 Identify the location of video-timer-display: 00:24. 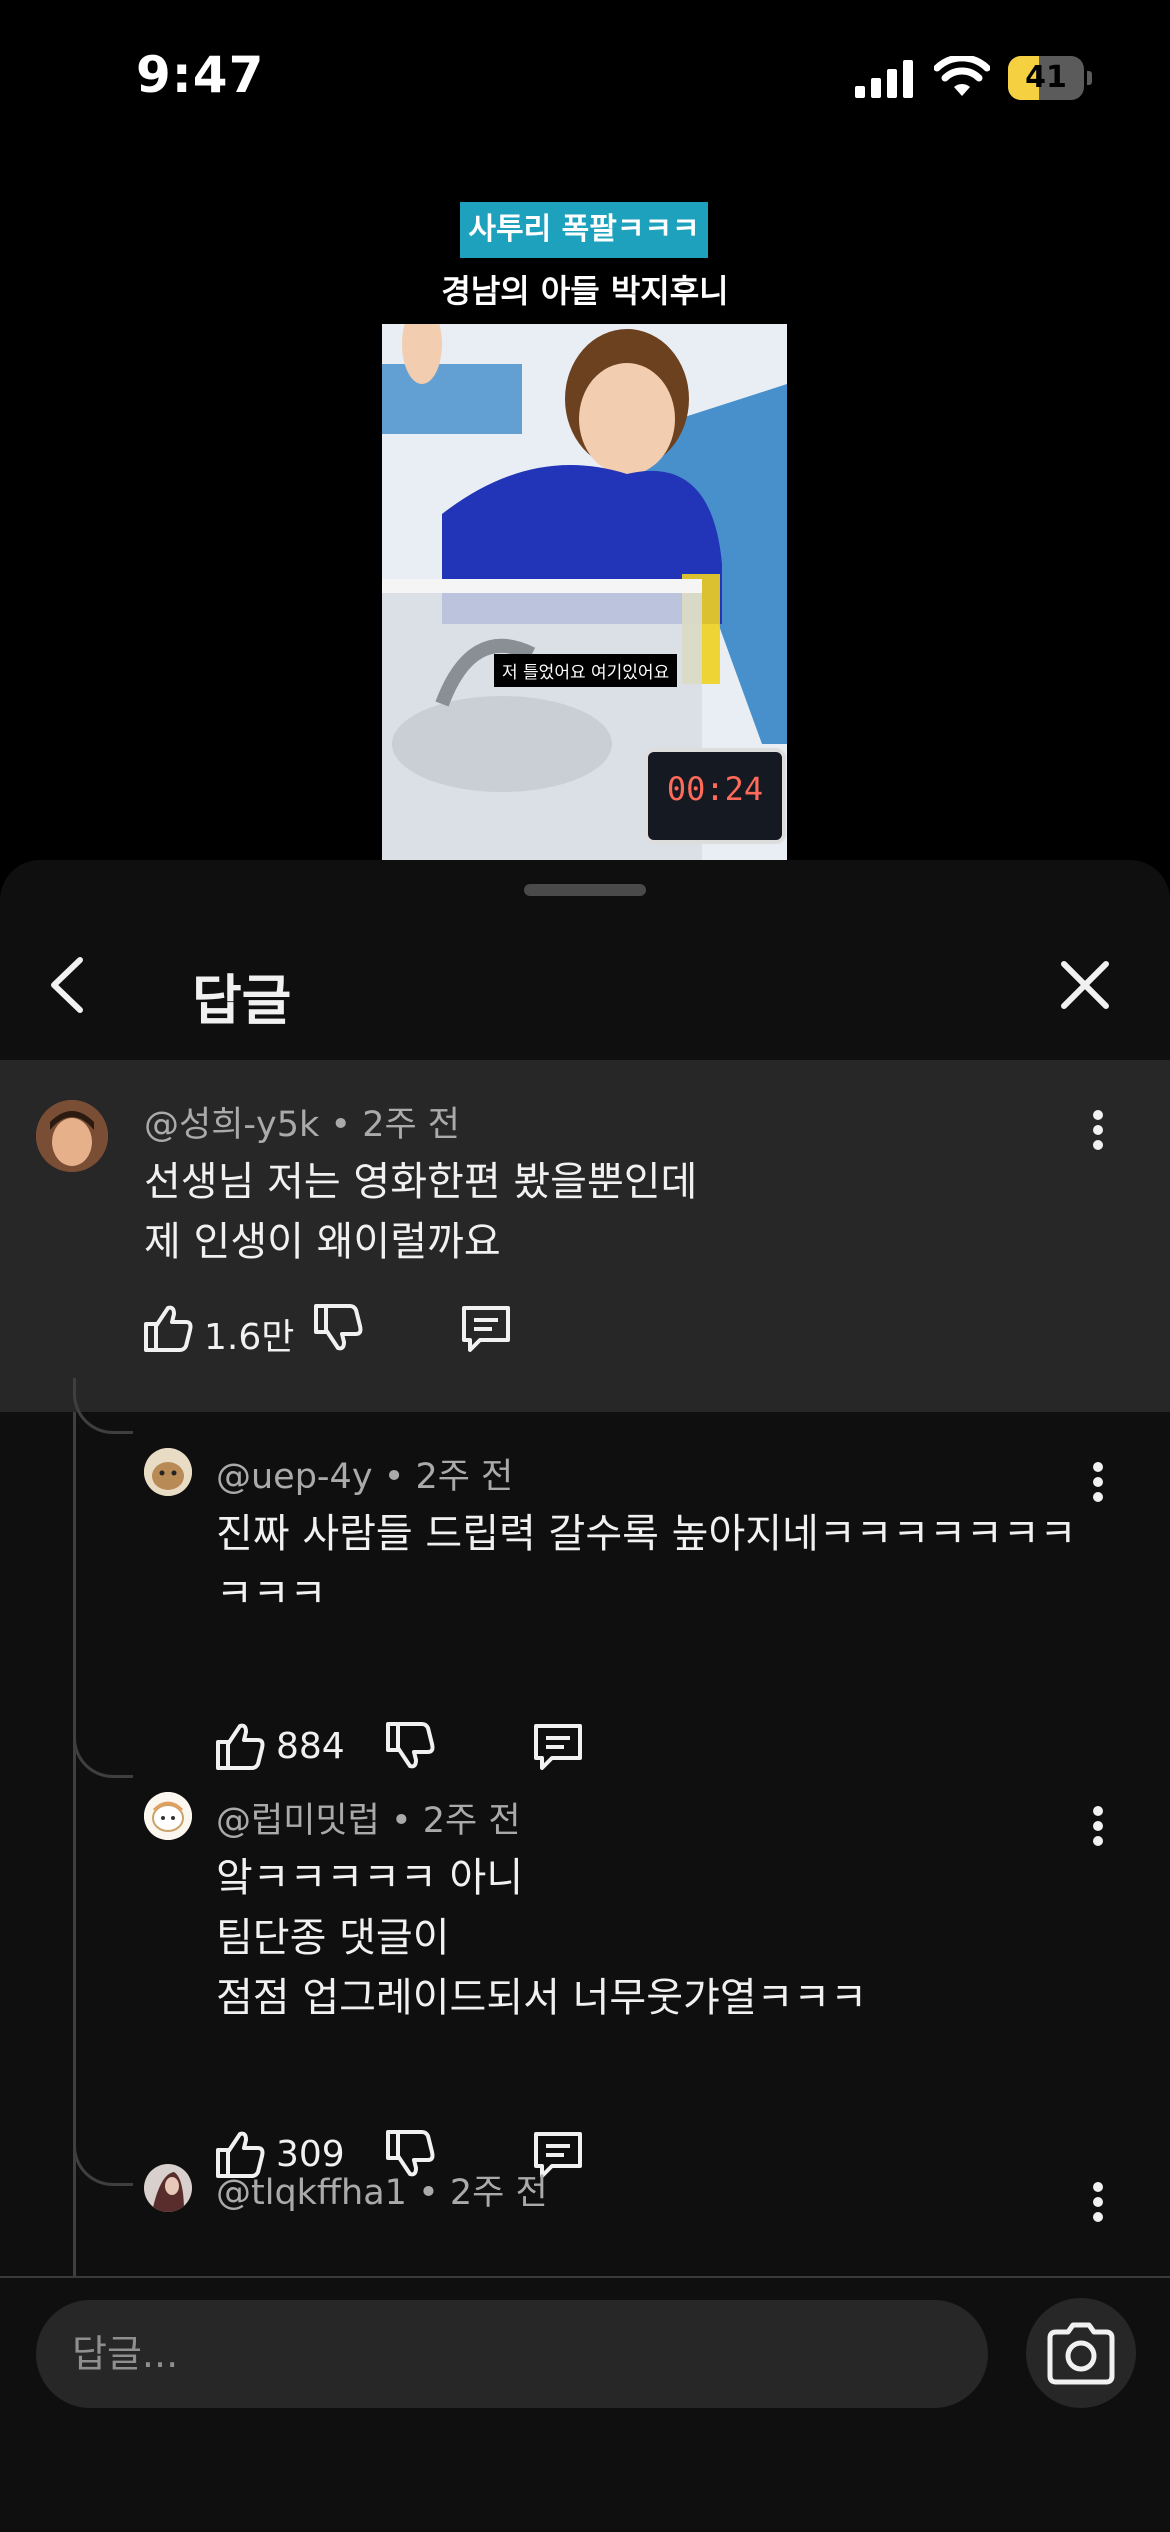
(715, 796).